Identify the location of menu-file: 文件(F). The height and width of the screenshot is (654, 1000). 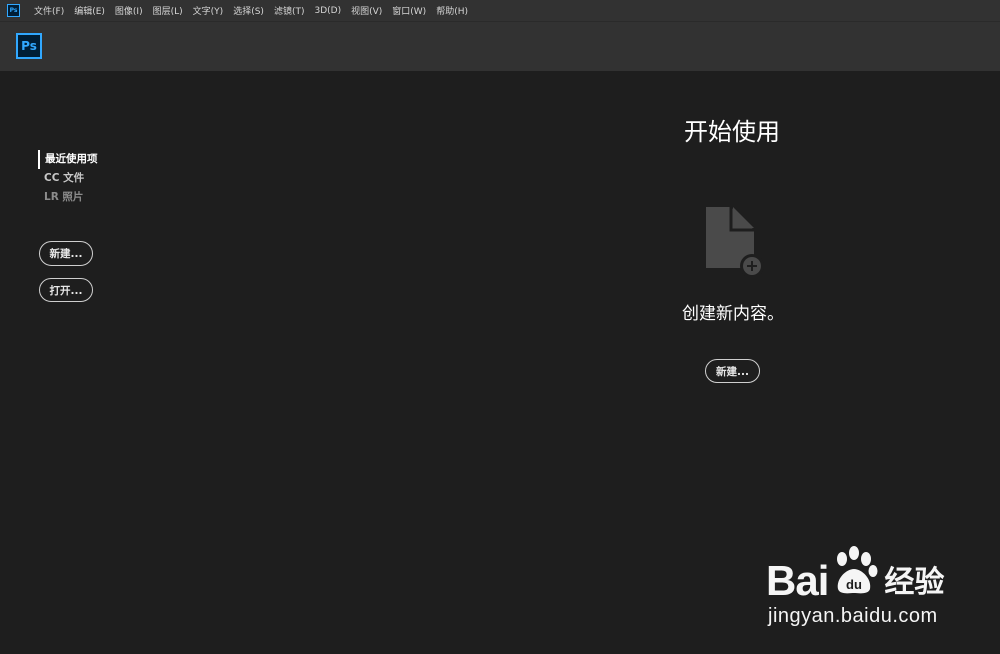
(49, 10).